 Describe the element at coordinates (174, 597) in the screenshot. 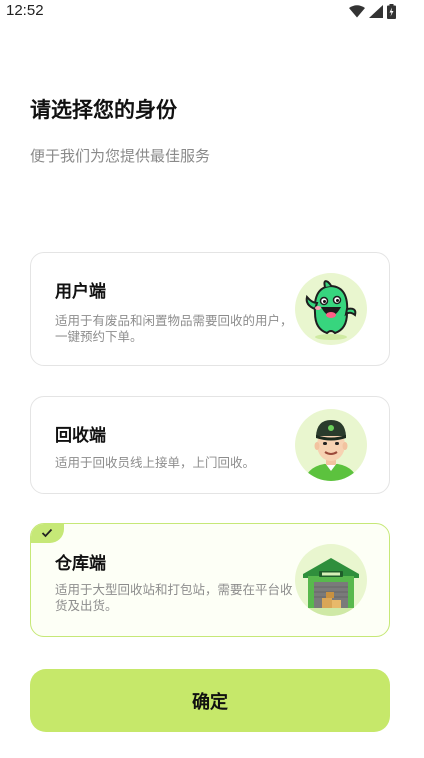

I see `role-description: 适用于大型回收站和打包站，需要在平台收货及出货。` at that location.